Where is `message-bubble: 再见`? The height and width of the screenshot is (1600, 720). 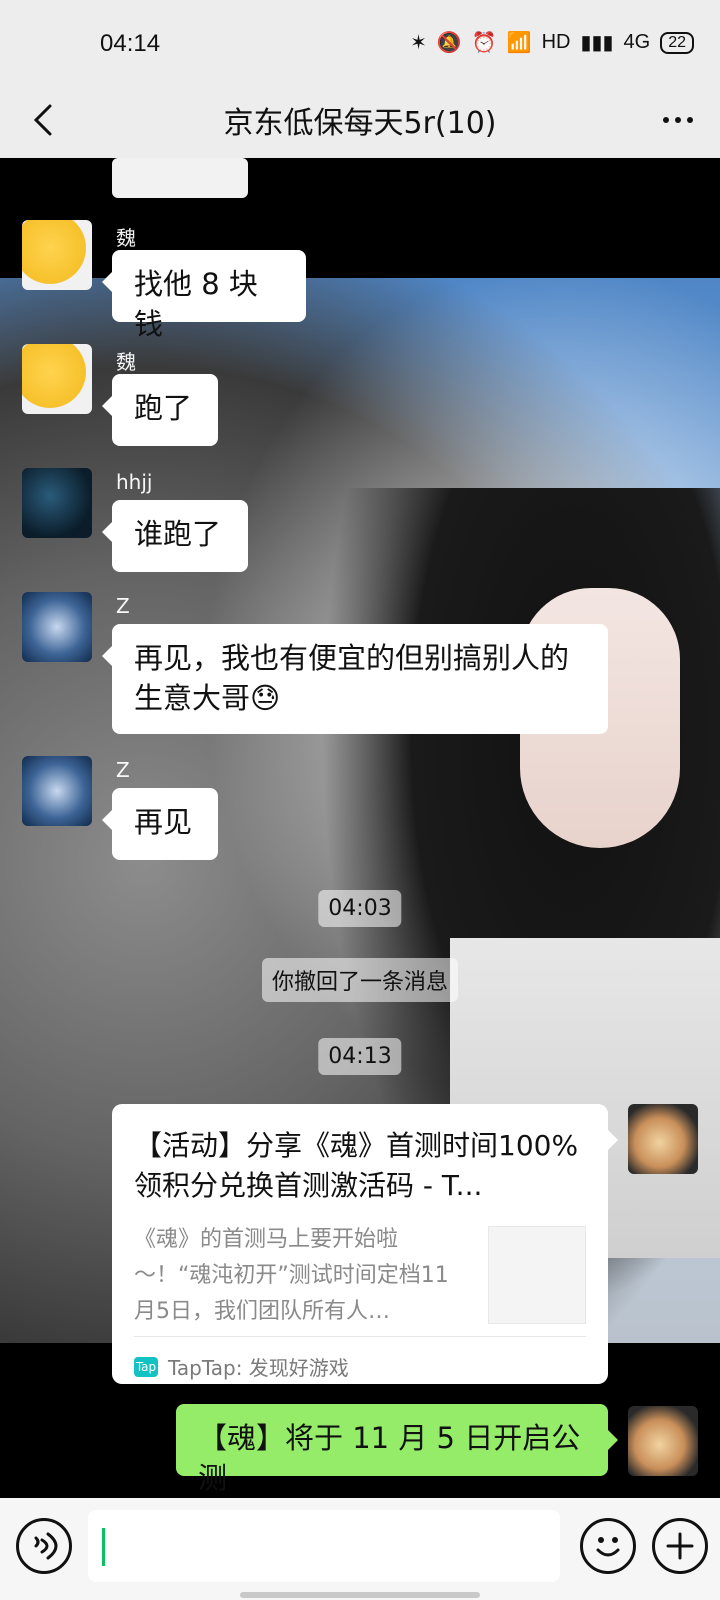
message-bubble: 再见 is located at coordinates (160, 824).